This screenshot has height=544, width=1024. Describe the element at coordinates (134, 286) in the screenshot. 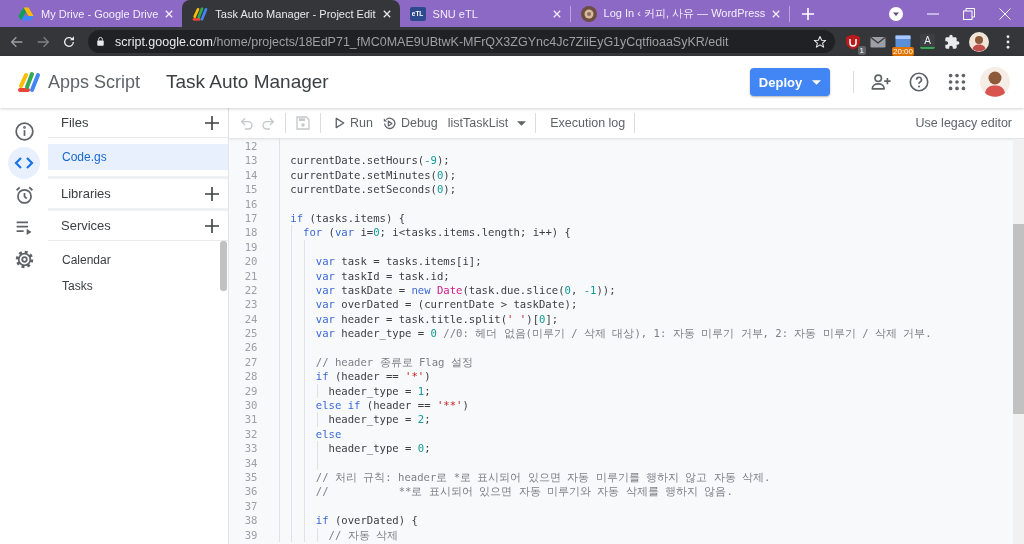

I see `sidebar-item: Tasks` at that location.